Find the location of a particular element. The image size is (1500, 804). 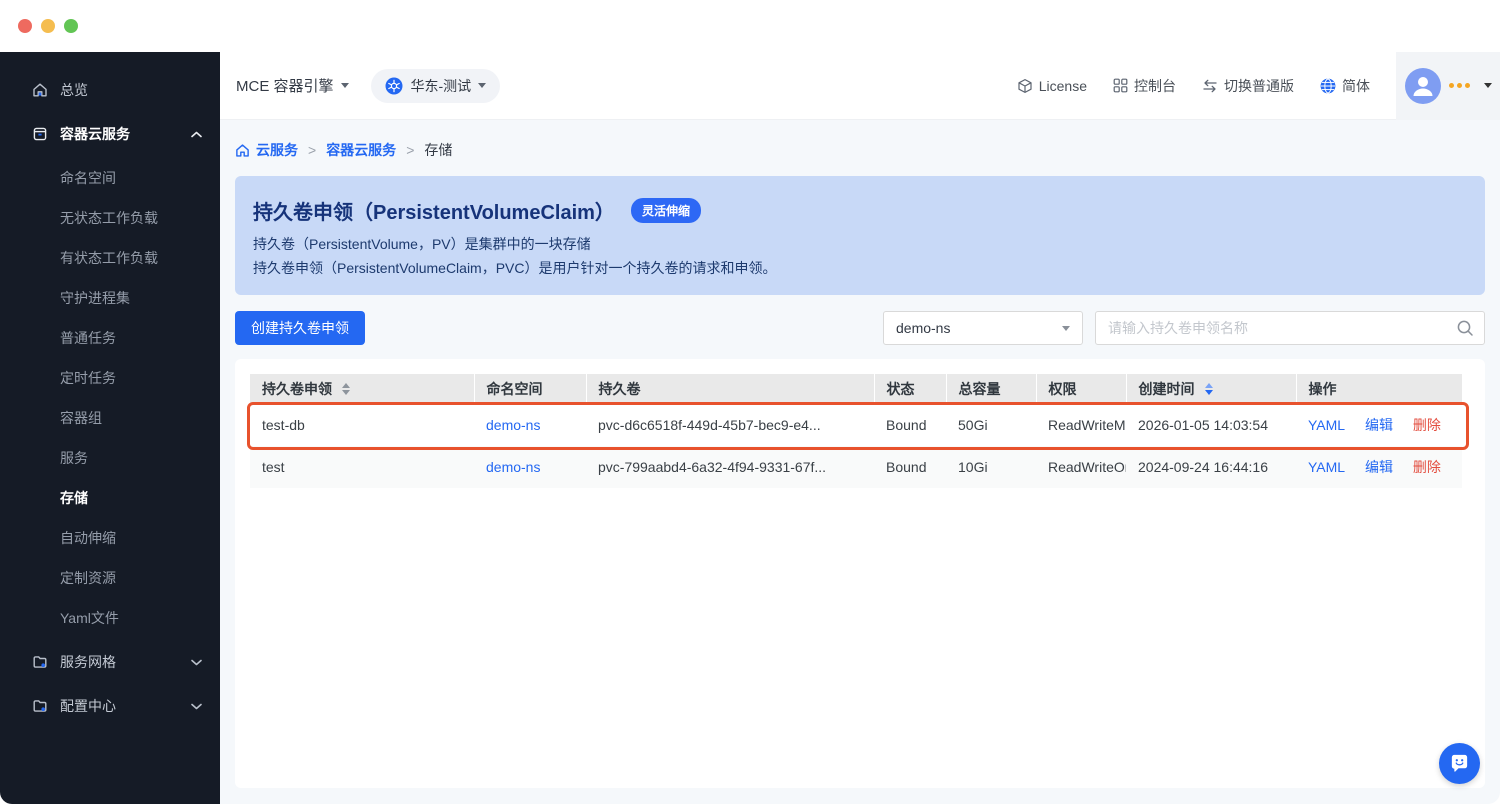

chevron-down-icon is located at coordinates (196, 662).